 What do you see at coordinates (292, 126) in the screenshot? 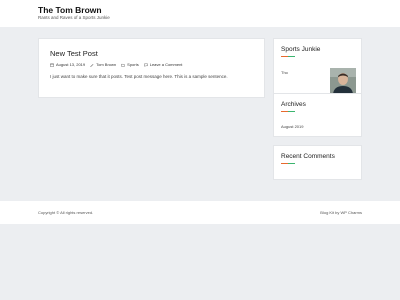
I see `archive-link: August 2019` at bounding box center [292, 126].